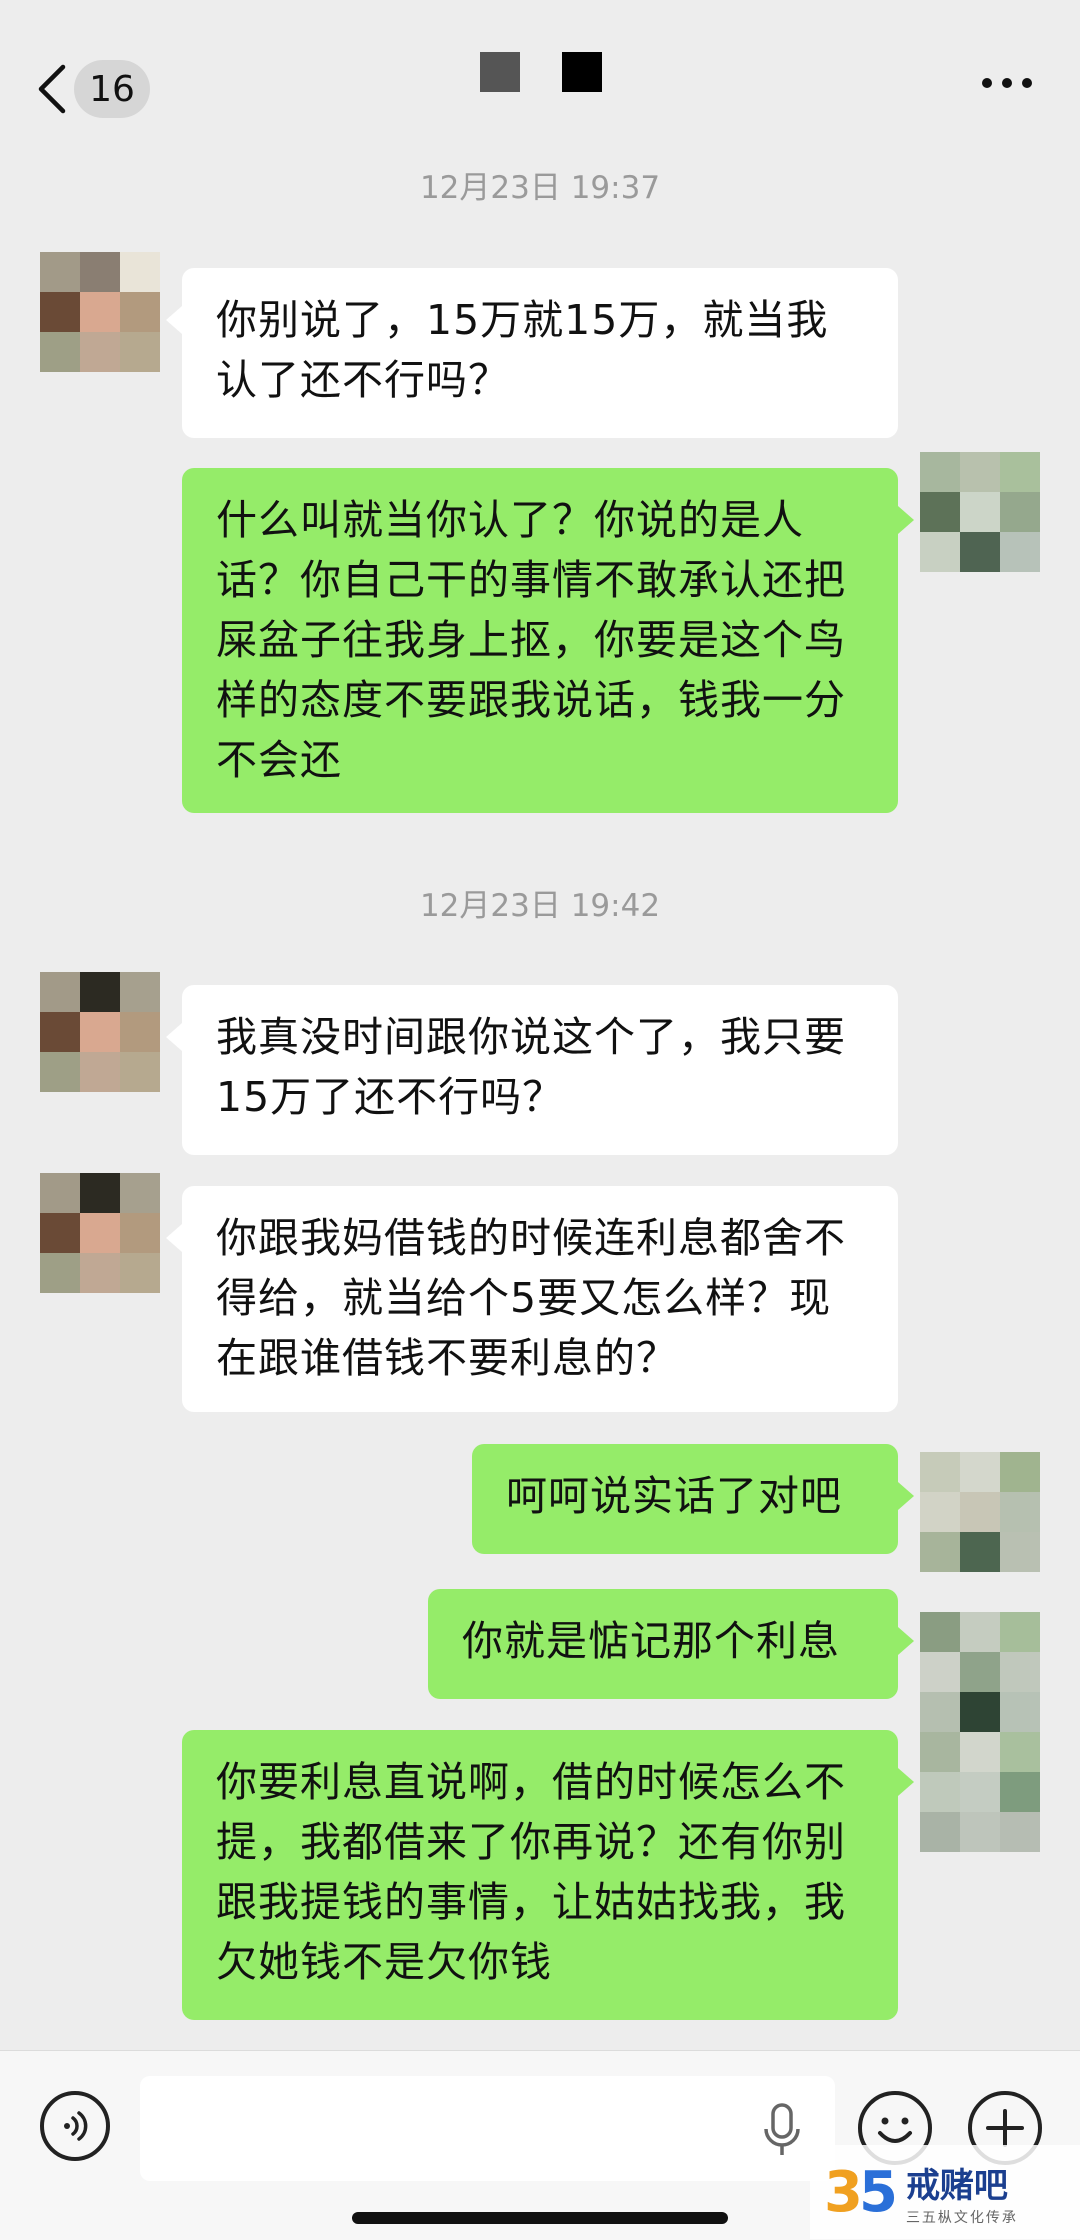 This screenshot has width=1080, height=2240. I want to click on home-indicator, so click(540, 2218).